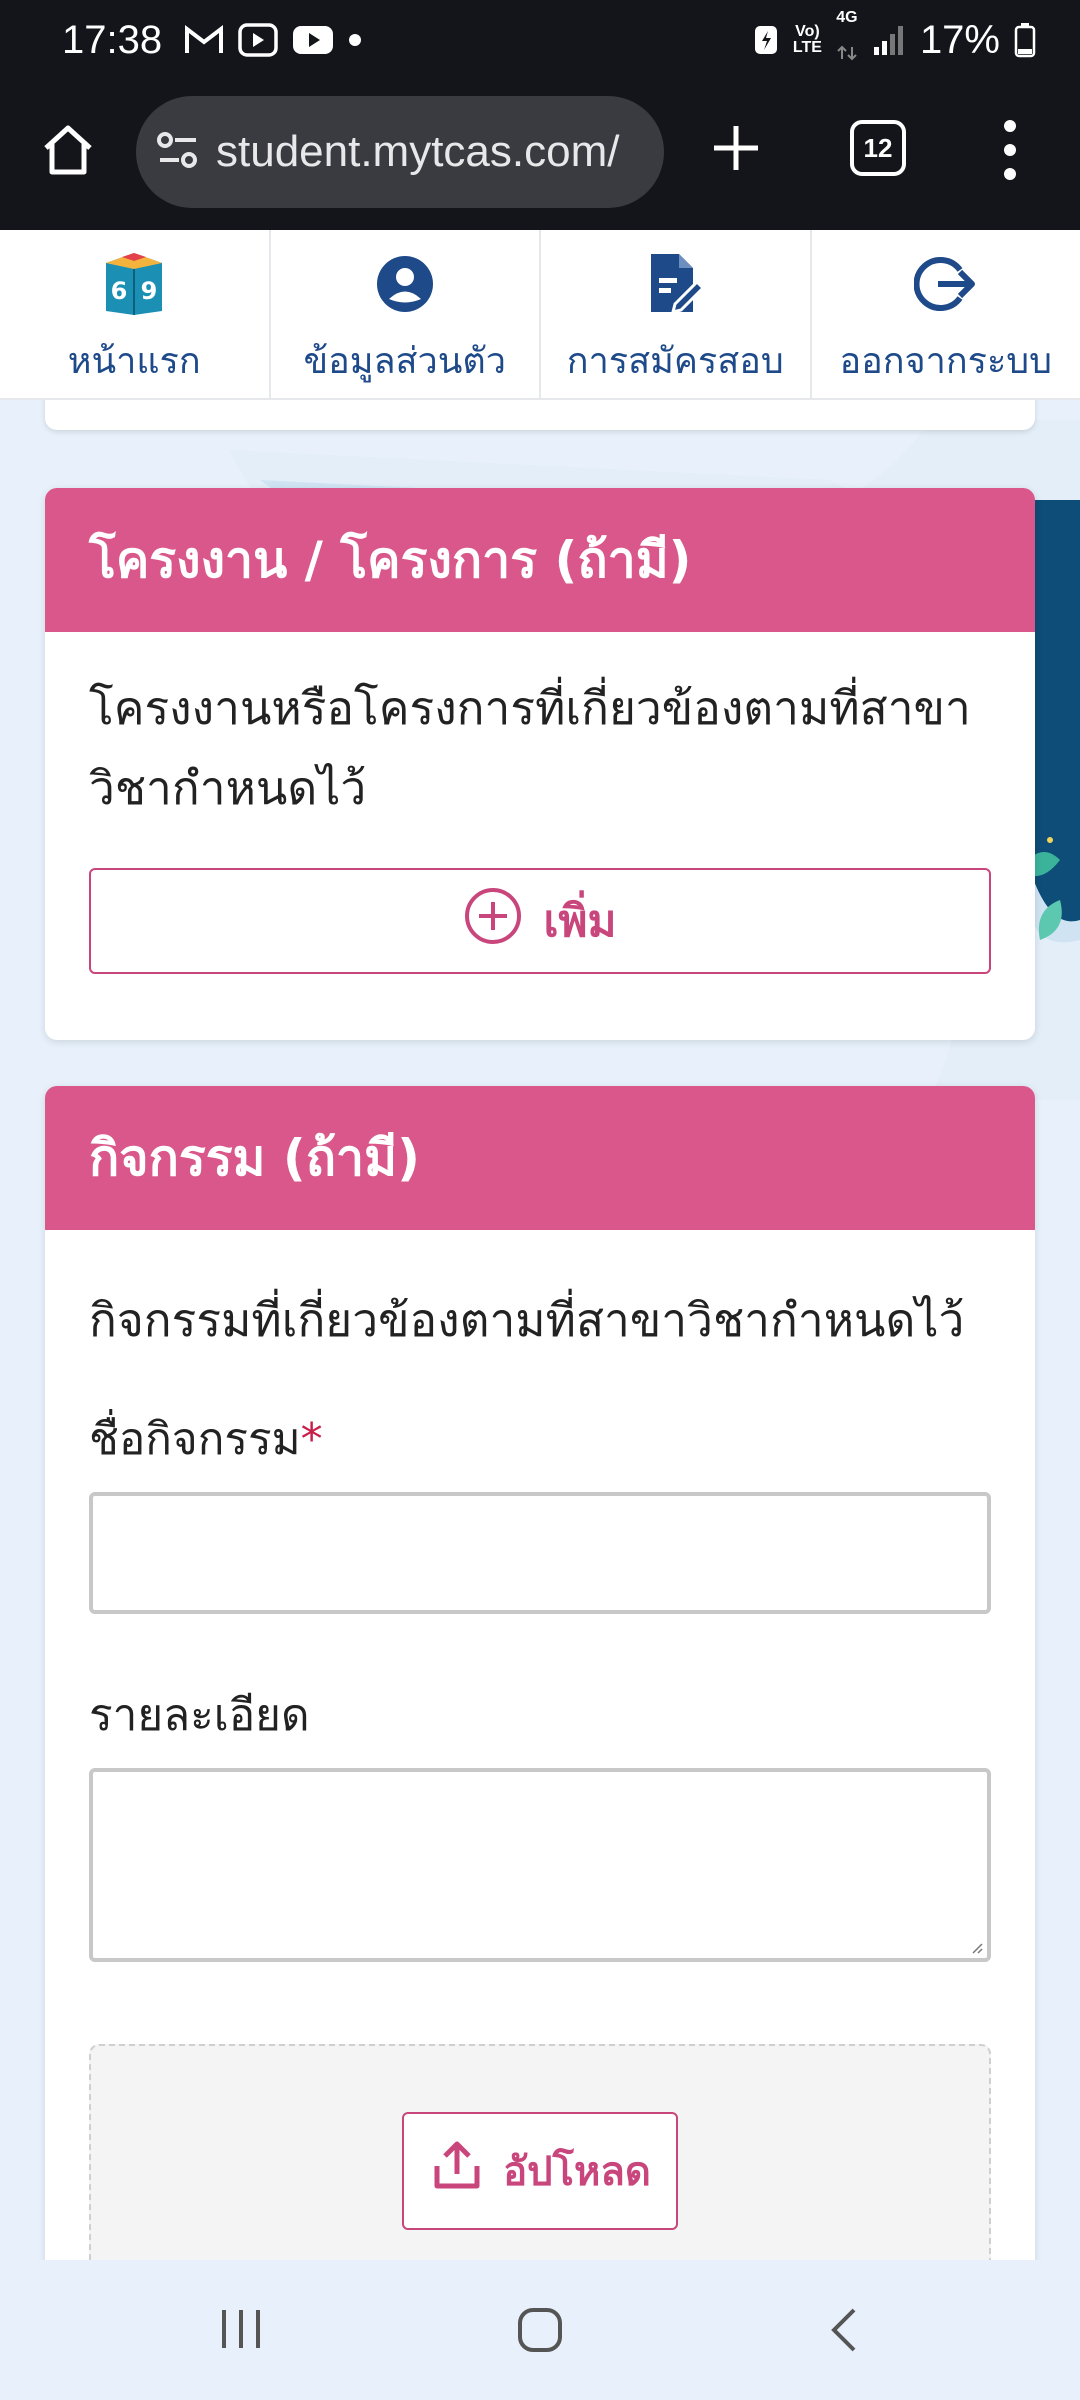 The width and height of the screenshot is (1080, 2400). I want to click on book-digit-right: 9, so click(149, 291).